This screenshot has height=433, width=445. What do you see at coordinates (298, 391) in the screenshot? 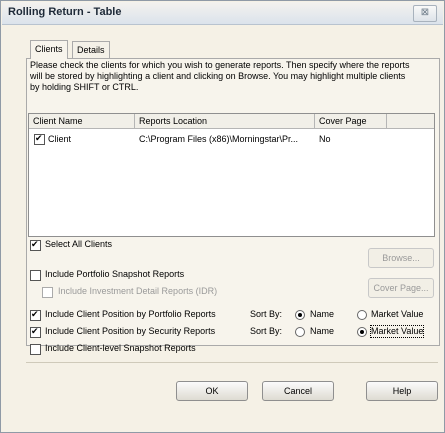
I see `cancel-button: Cancel` at bounding box center [298, 391].